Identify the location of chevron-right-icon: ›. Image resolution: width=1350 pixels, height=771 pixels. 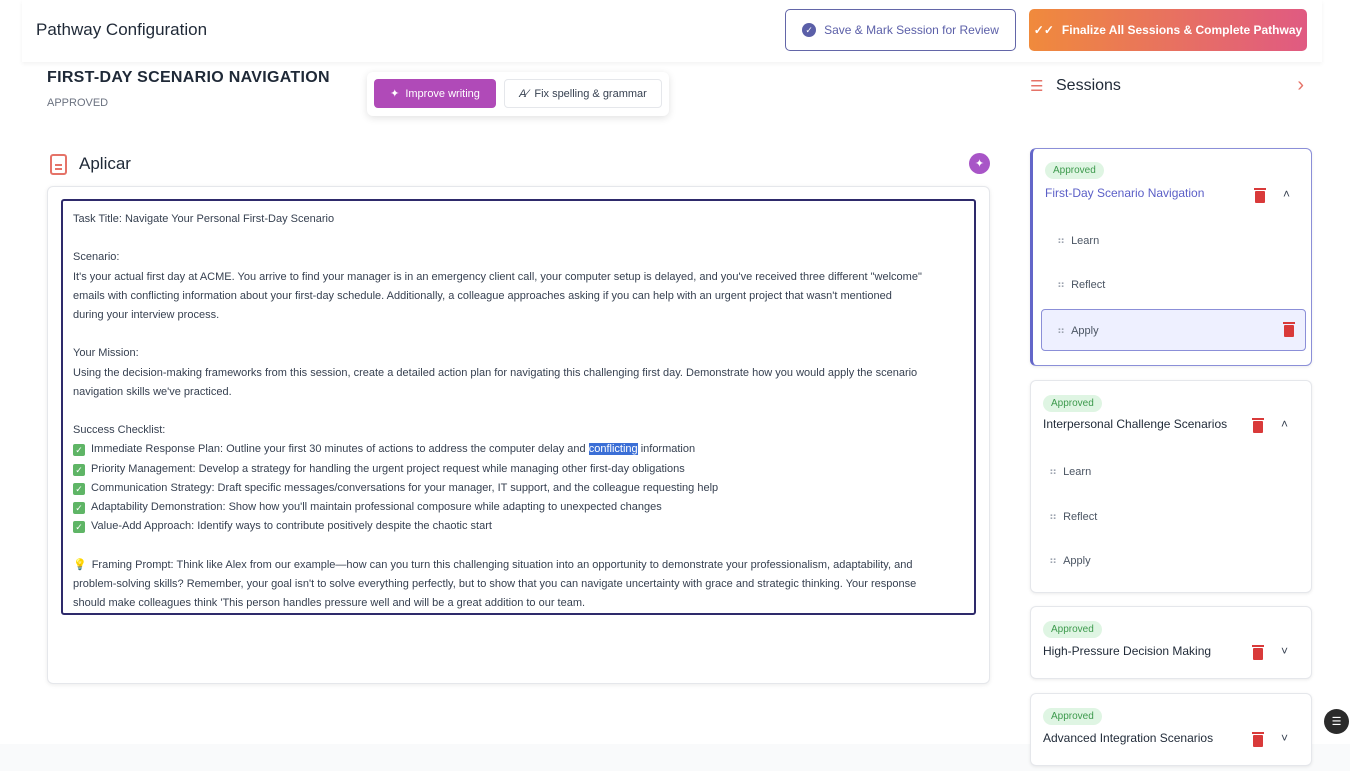
(1300, 85).